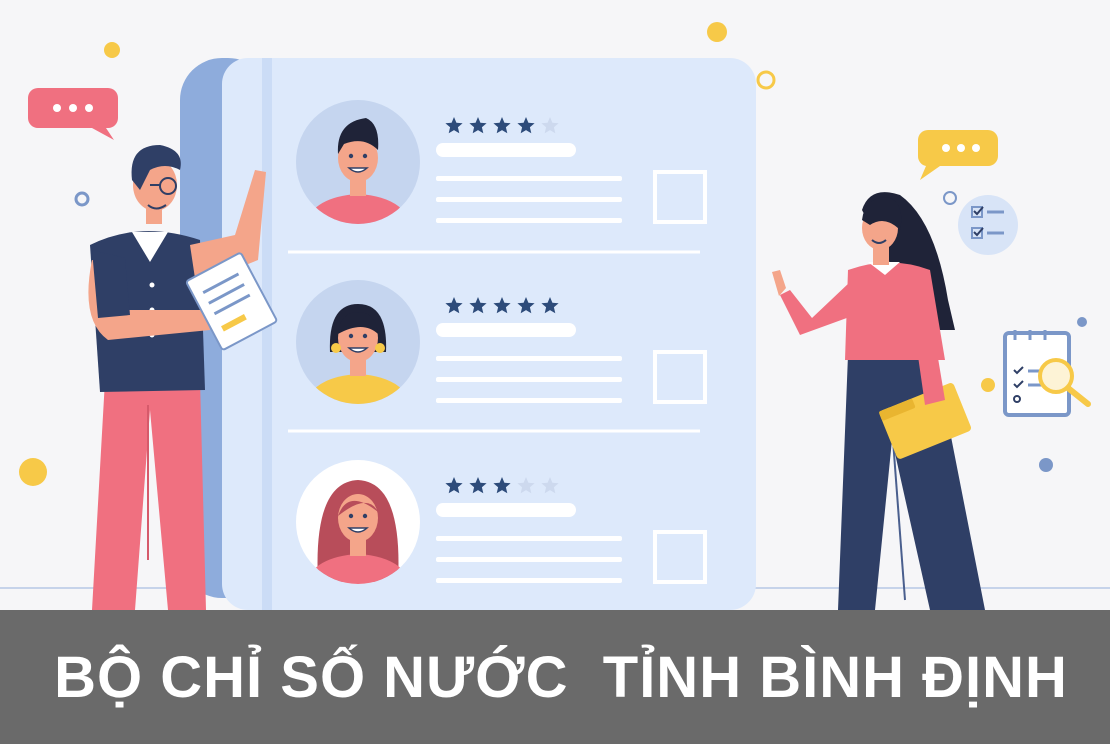 This screenshot has height=744, width=1110. Describe the element at coordinates (1047, 373) in the screenshot. I see `clipboard-search-icon` at that location.